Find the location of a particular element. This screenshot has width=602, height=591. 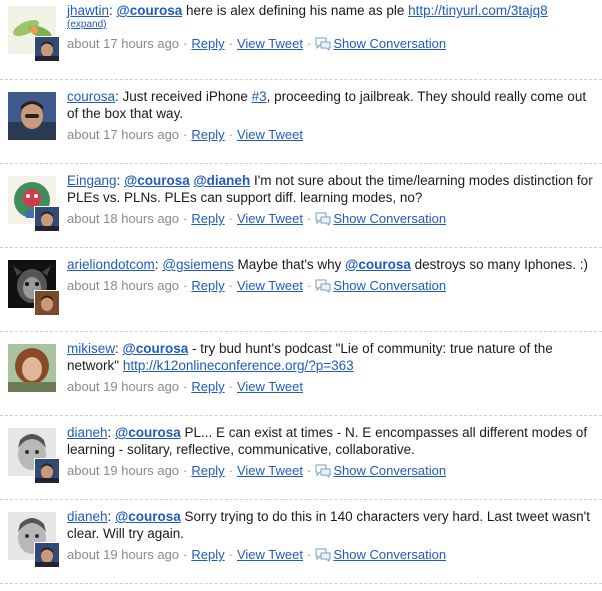

url-link: http://tinyurl.com/3tajq8 is located at coordinates (478, 10).